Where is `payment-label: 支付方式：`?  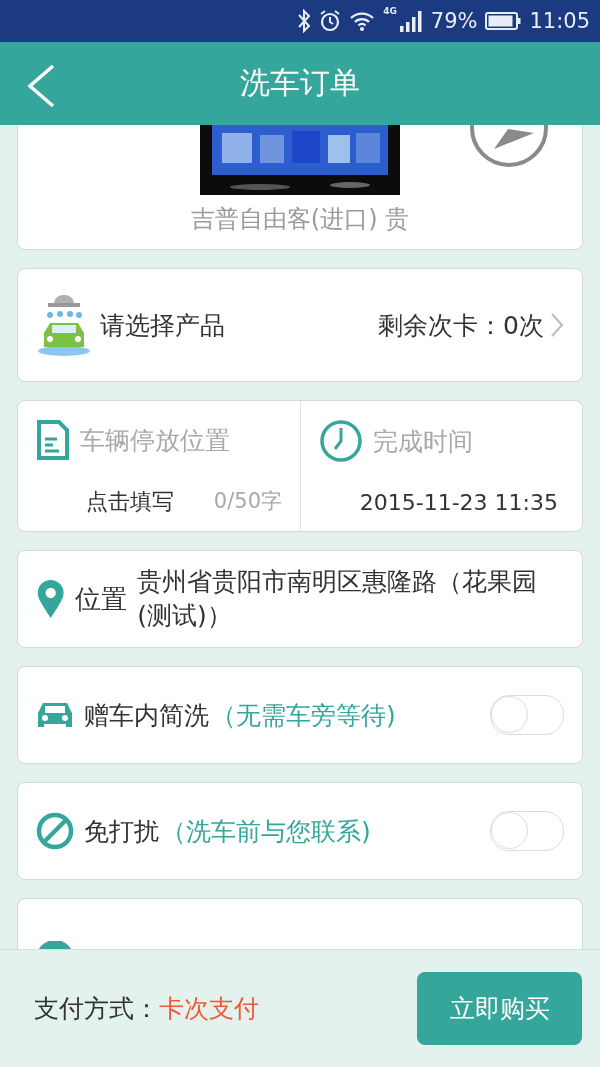 payment-label: 支付方式： is located at coordinates (96, 1009).